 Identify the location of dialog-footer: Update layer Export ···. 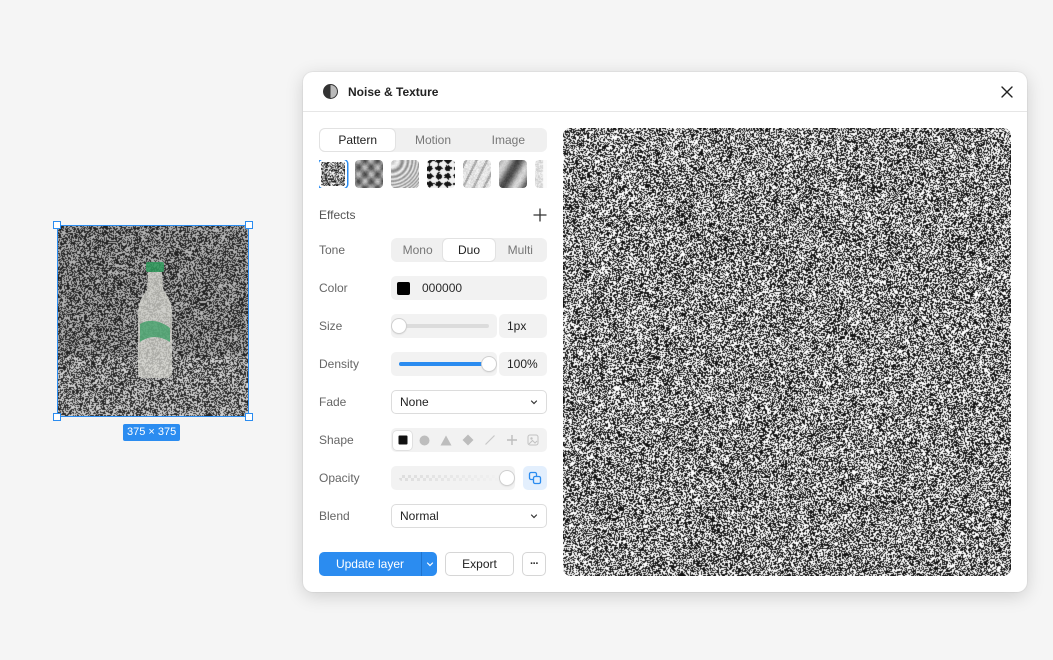
(432, 564).